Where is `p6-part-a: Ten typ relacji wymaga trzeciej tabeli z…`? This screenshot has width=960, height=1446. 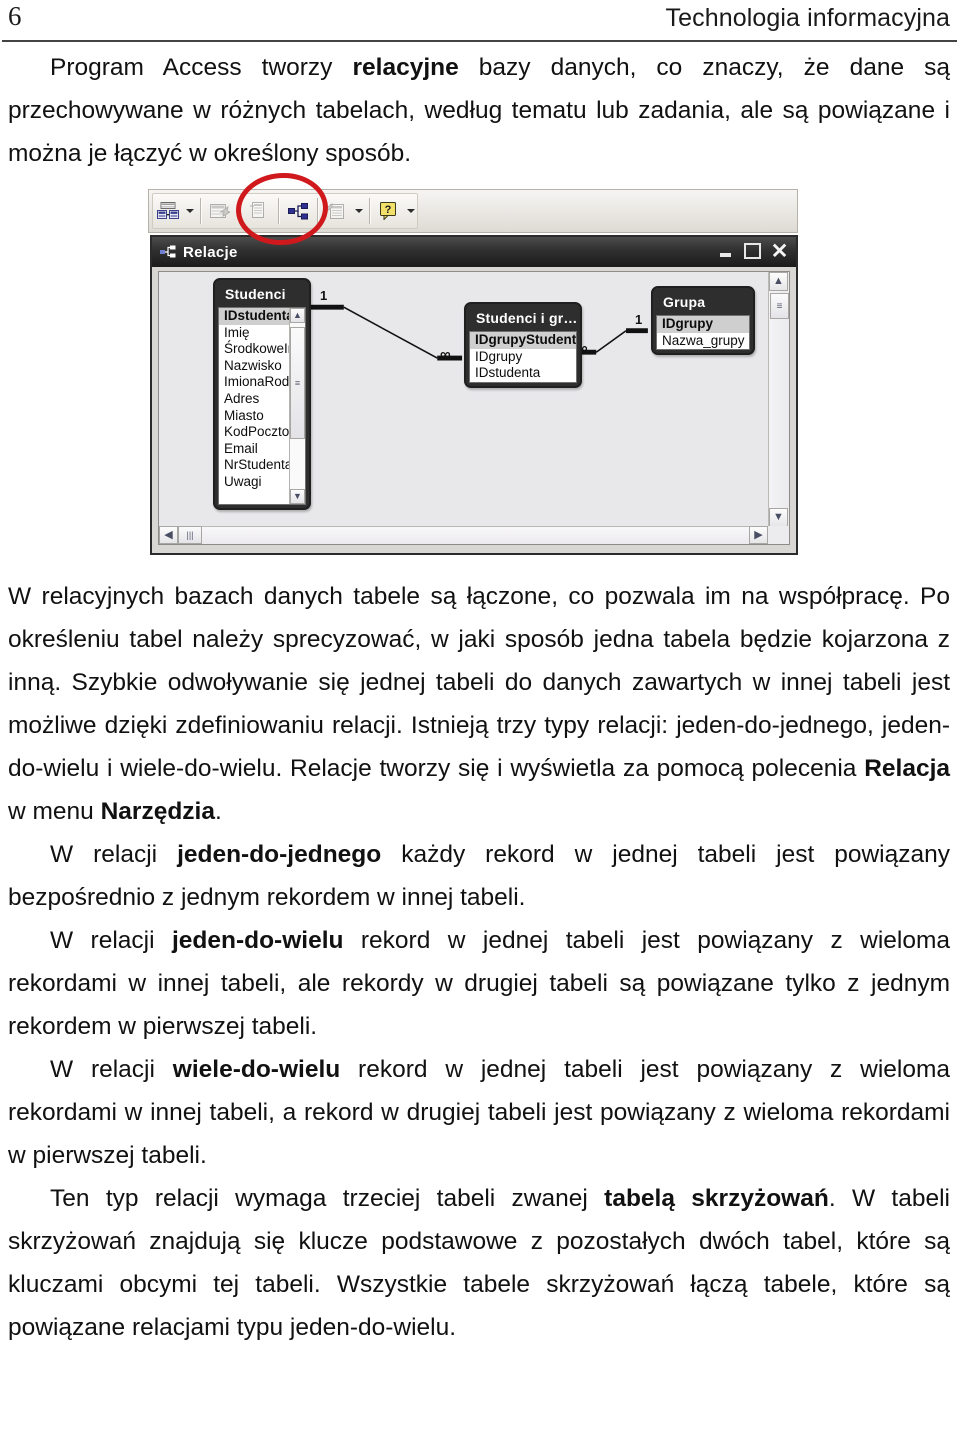
p6-part-a: Ten typ relacji wymaga trzeciej tabeli z… is located at coordinates (327, 1198).